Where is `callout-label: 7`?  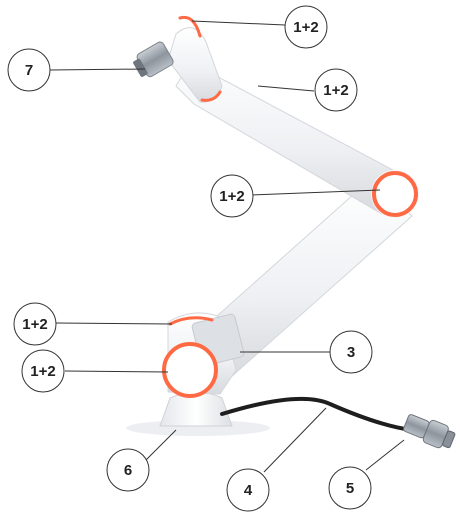
callout-label: 7 is located at coordinates (29, 70).